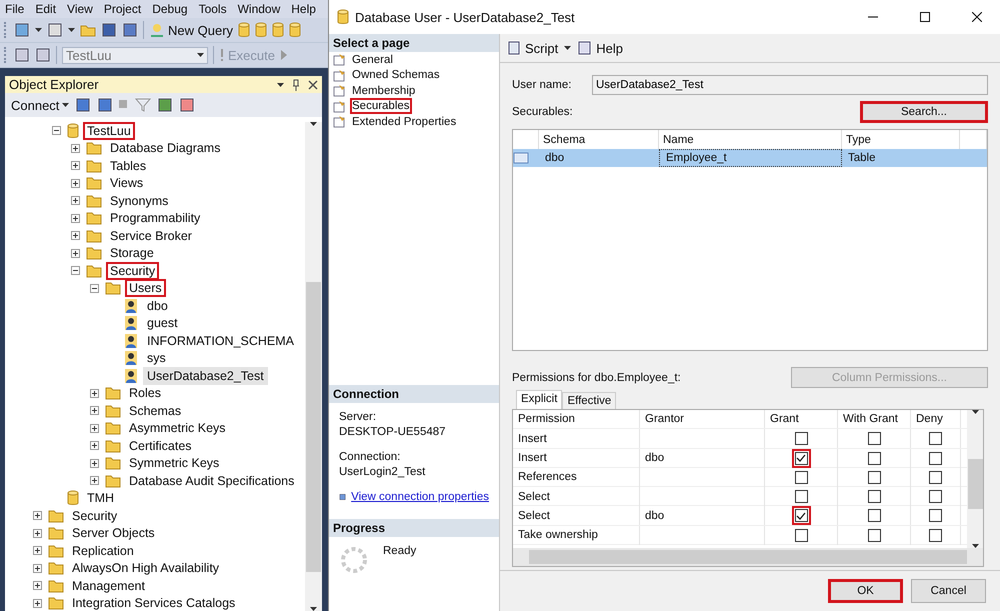  What do you see at coordinates (151, 235) in the screenshot?
I see `tree-item: Service Broker` at bounding box center [151, 235].